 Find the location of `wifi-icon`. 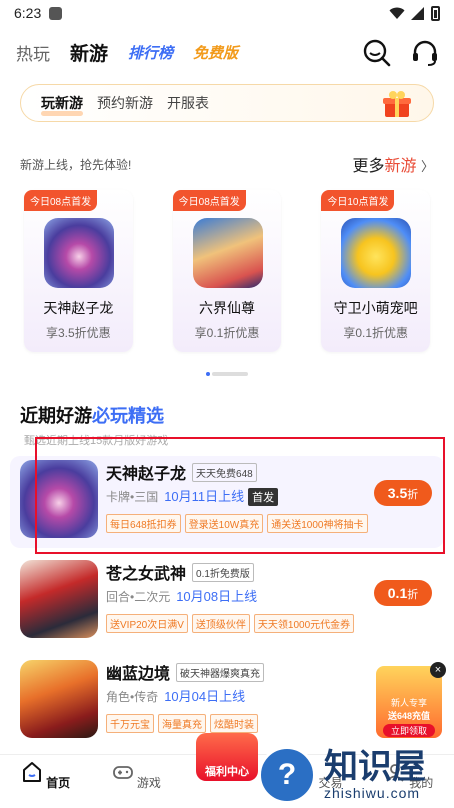

wifi-icon is located at coordinates (397, 13).